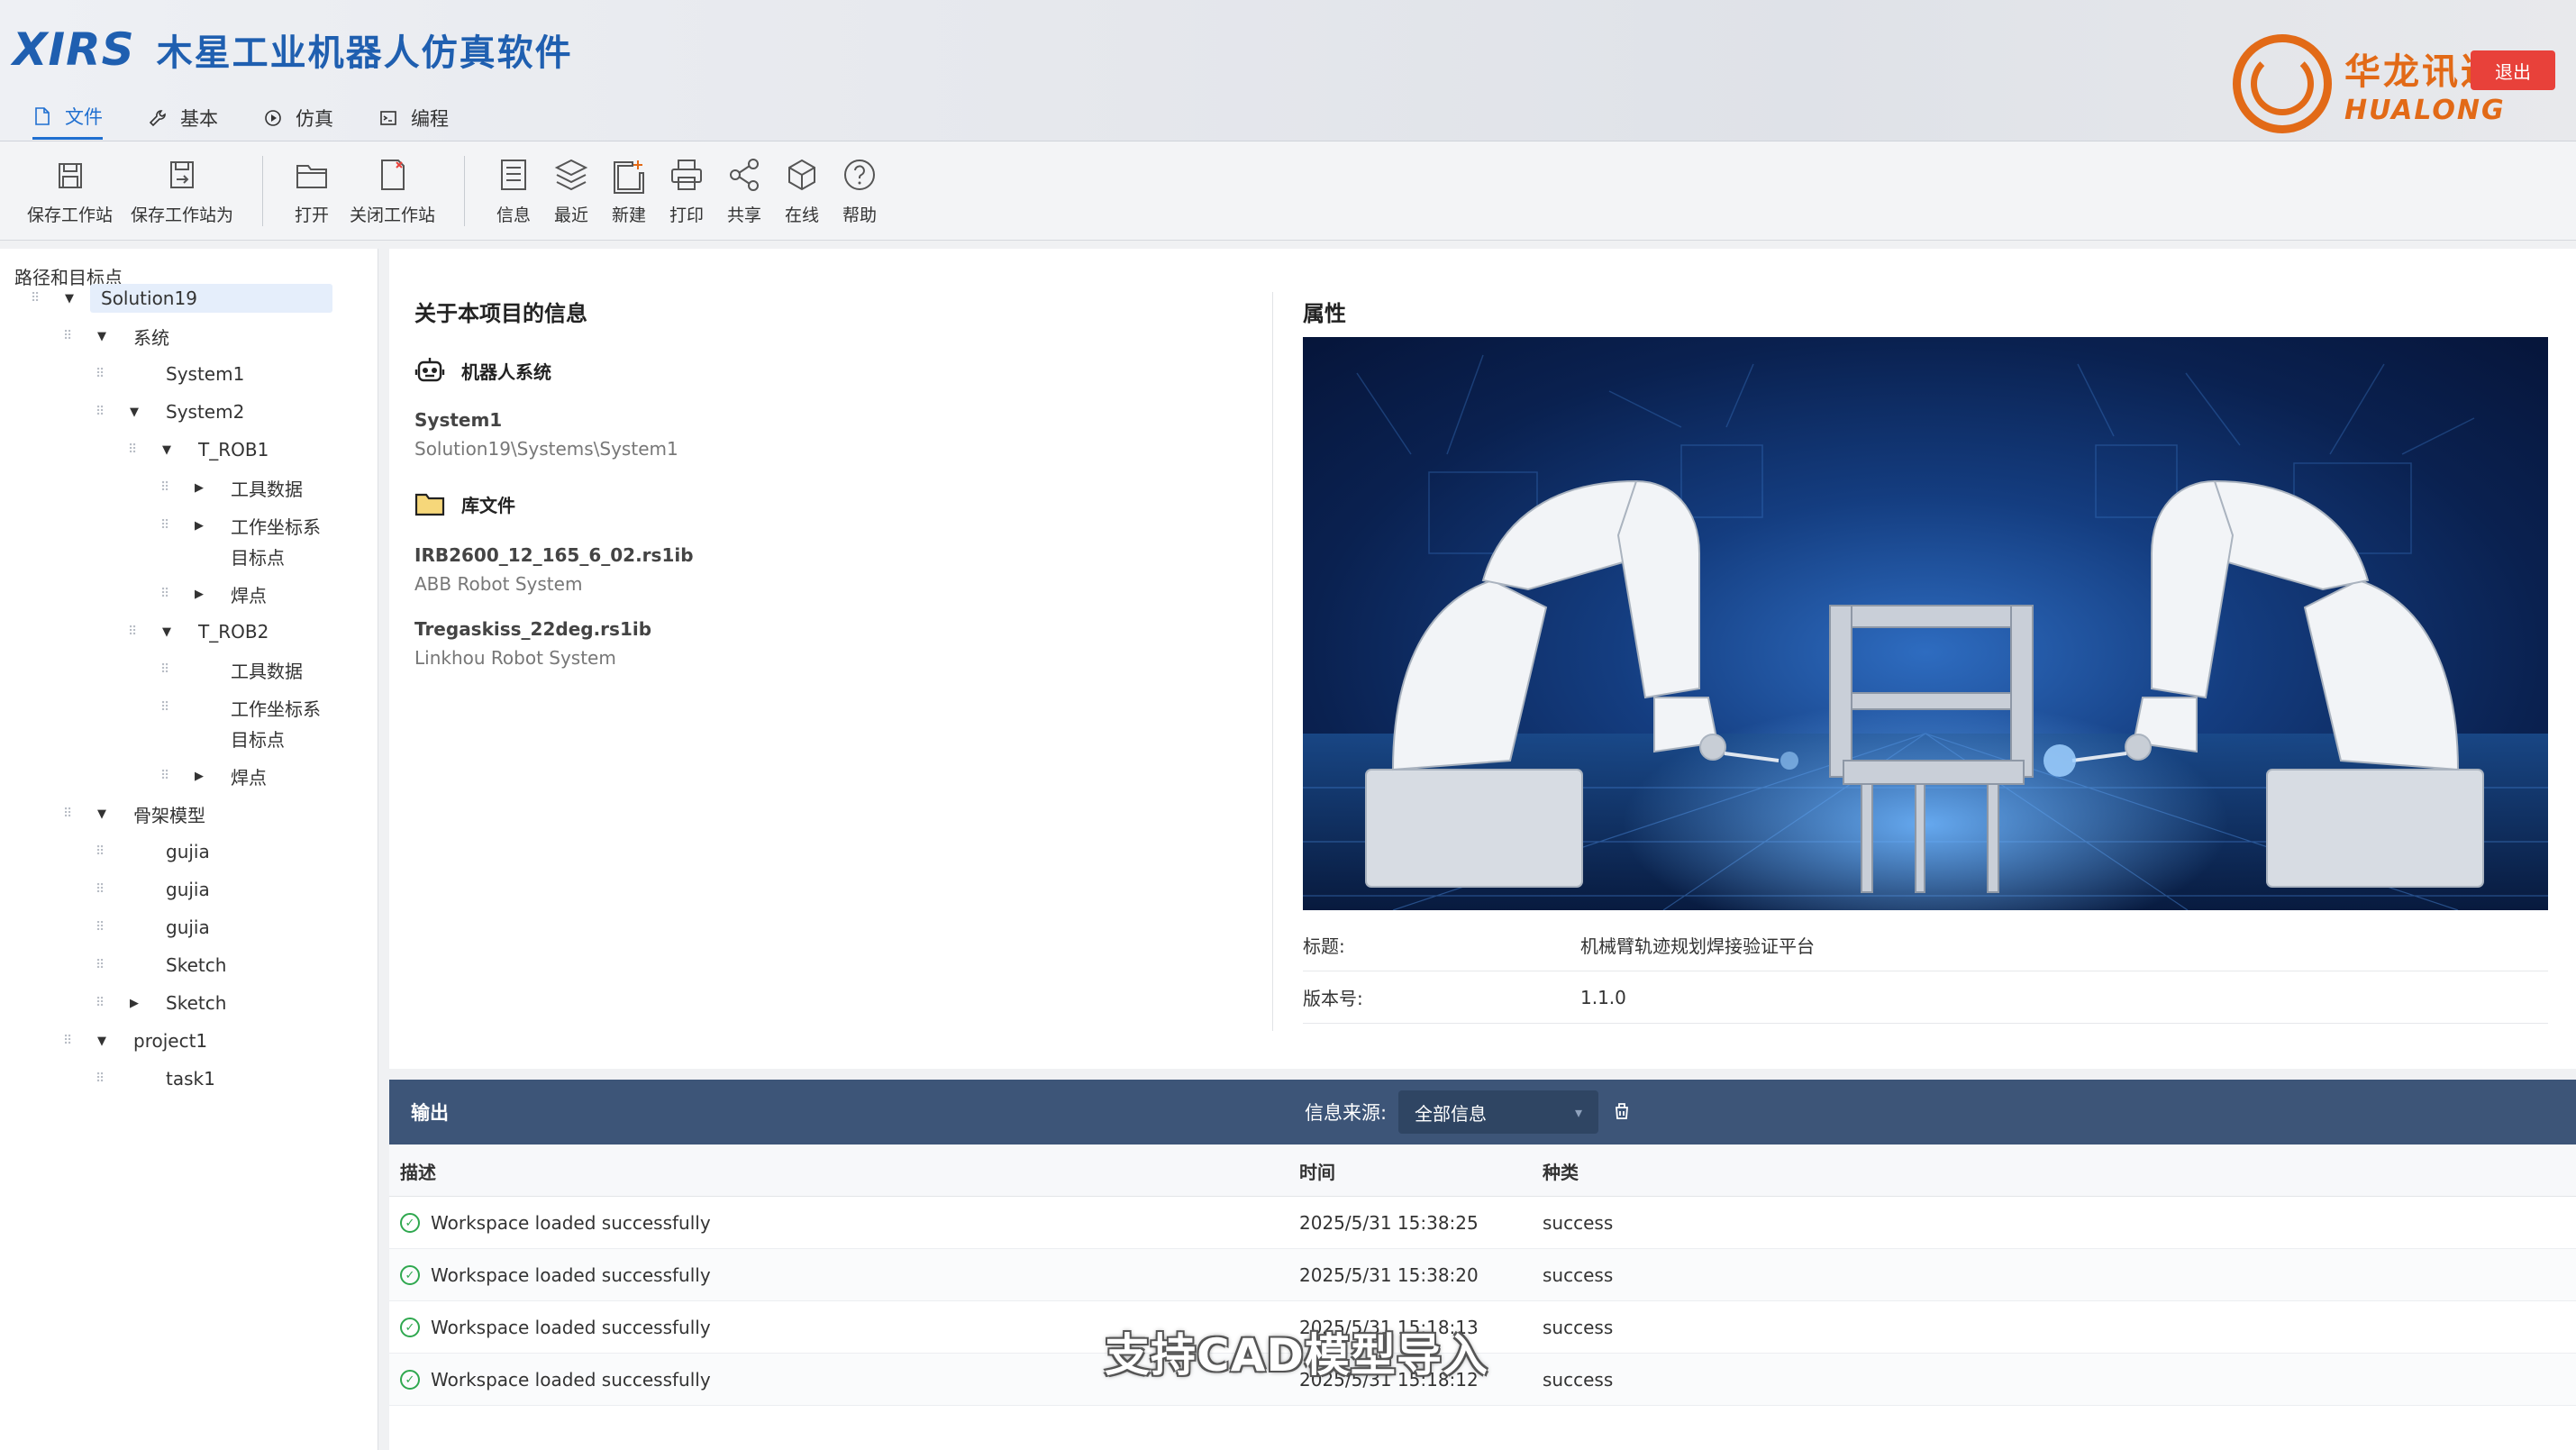  I want to click on source-select: 全部信息 ▾, so click(1498, 1112).